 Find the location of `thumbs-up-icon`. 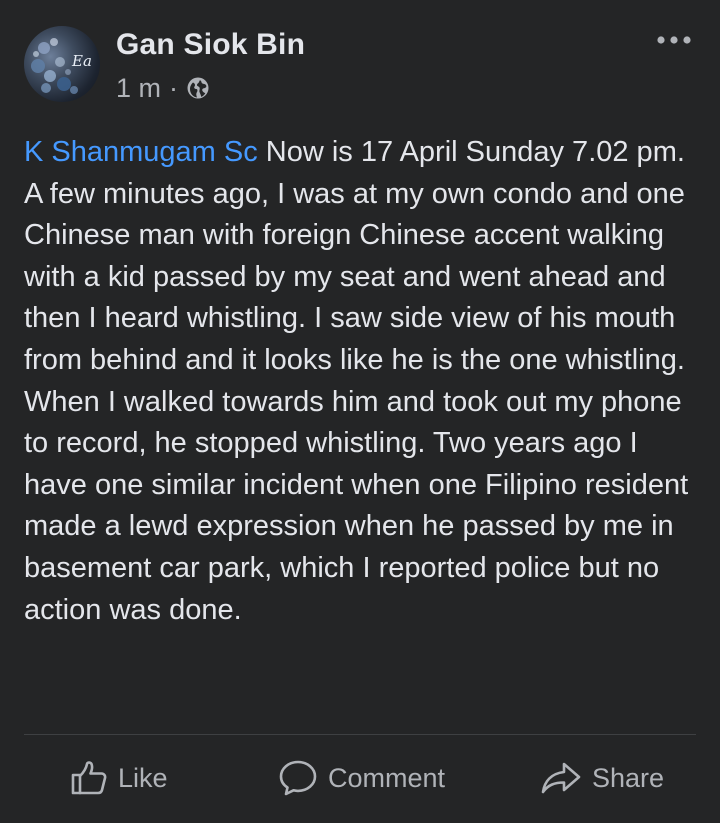

thumbs-up-icon is located at coordinates (89, 778).